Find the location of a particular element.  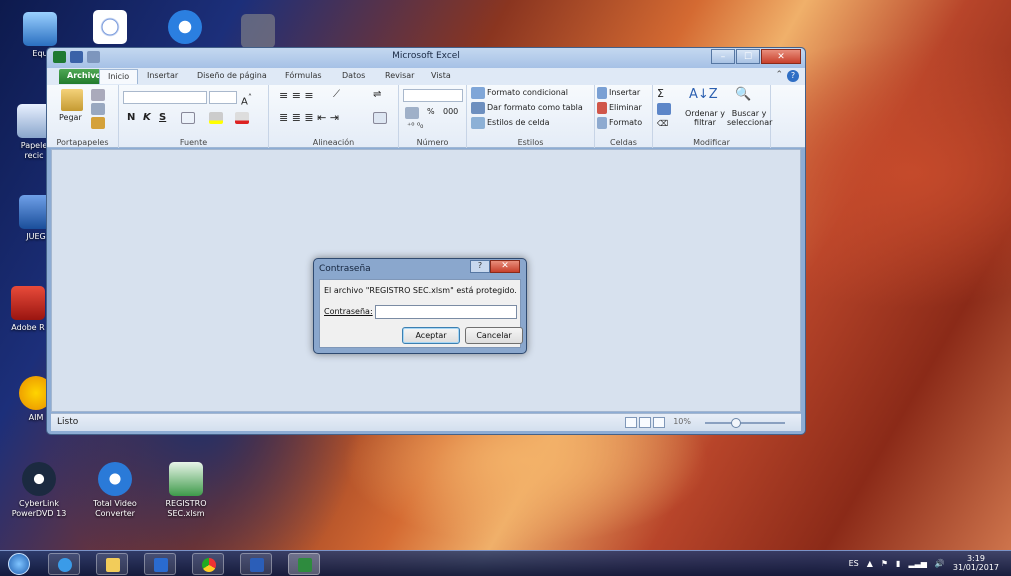

italic-button: K is located at coordinates (147, 117).